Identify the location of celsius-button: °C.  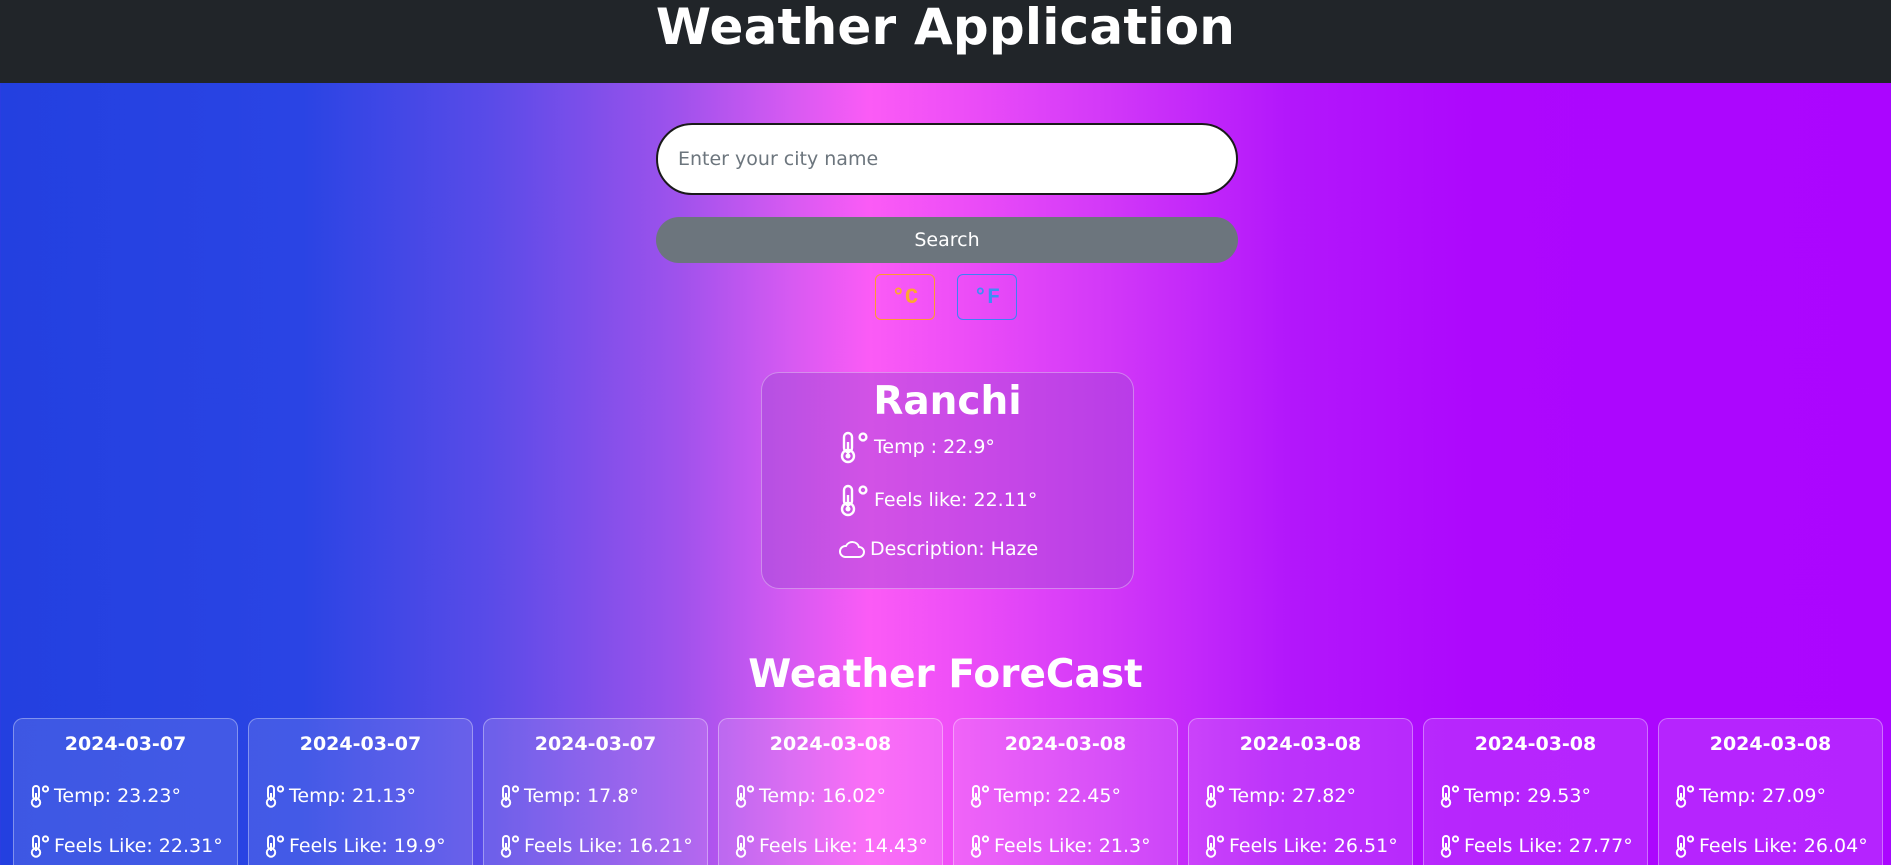
(905, 297).